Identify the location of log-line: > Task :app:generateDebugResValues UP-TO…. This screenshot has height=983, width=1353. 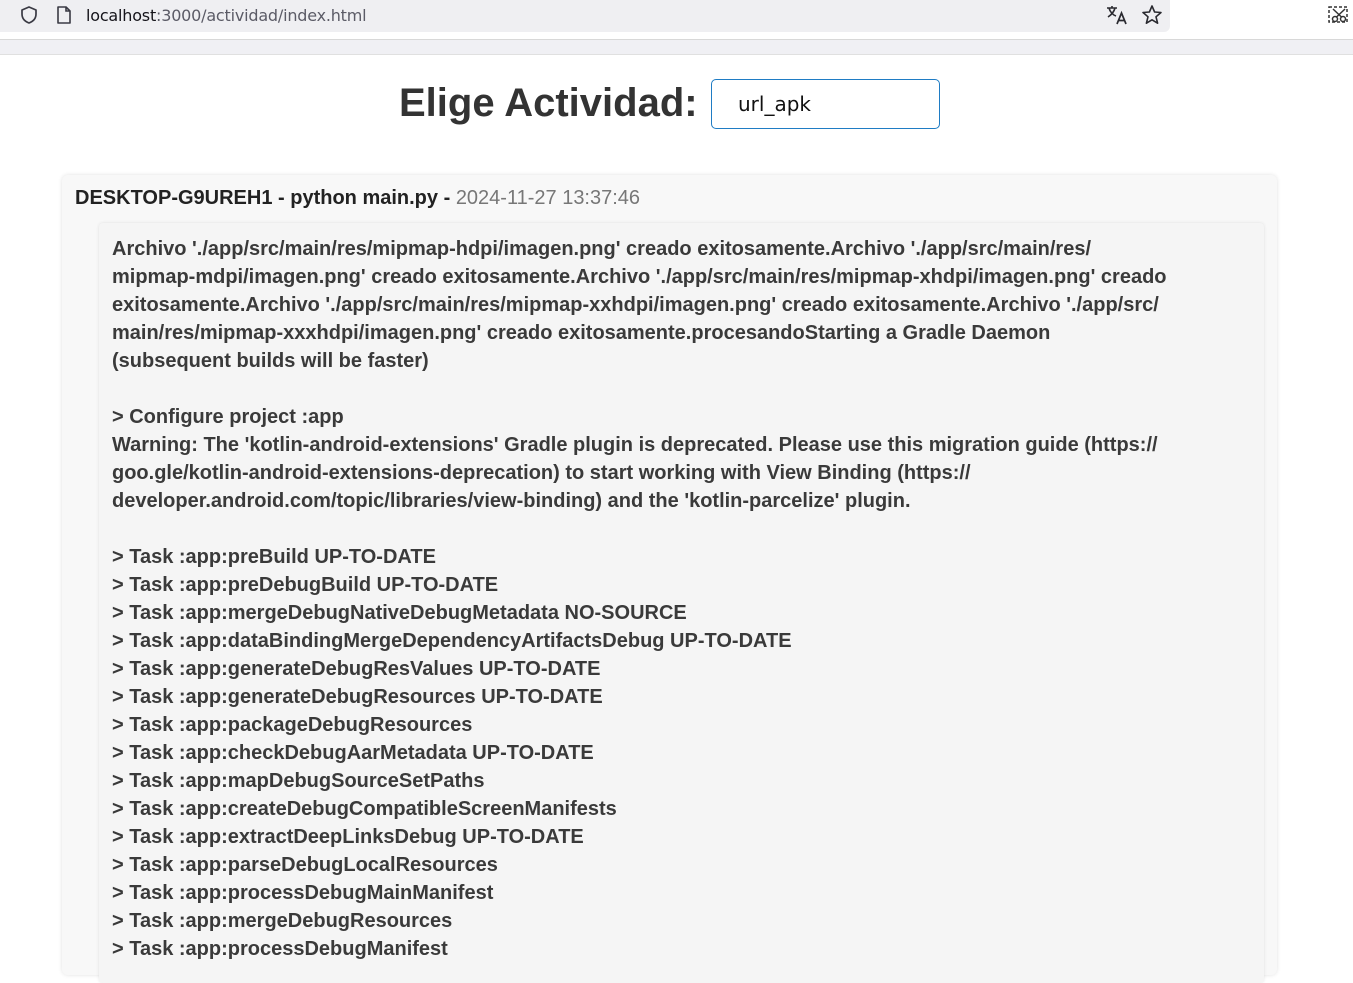
(356, 669).